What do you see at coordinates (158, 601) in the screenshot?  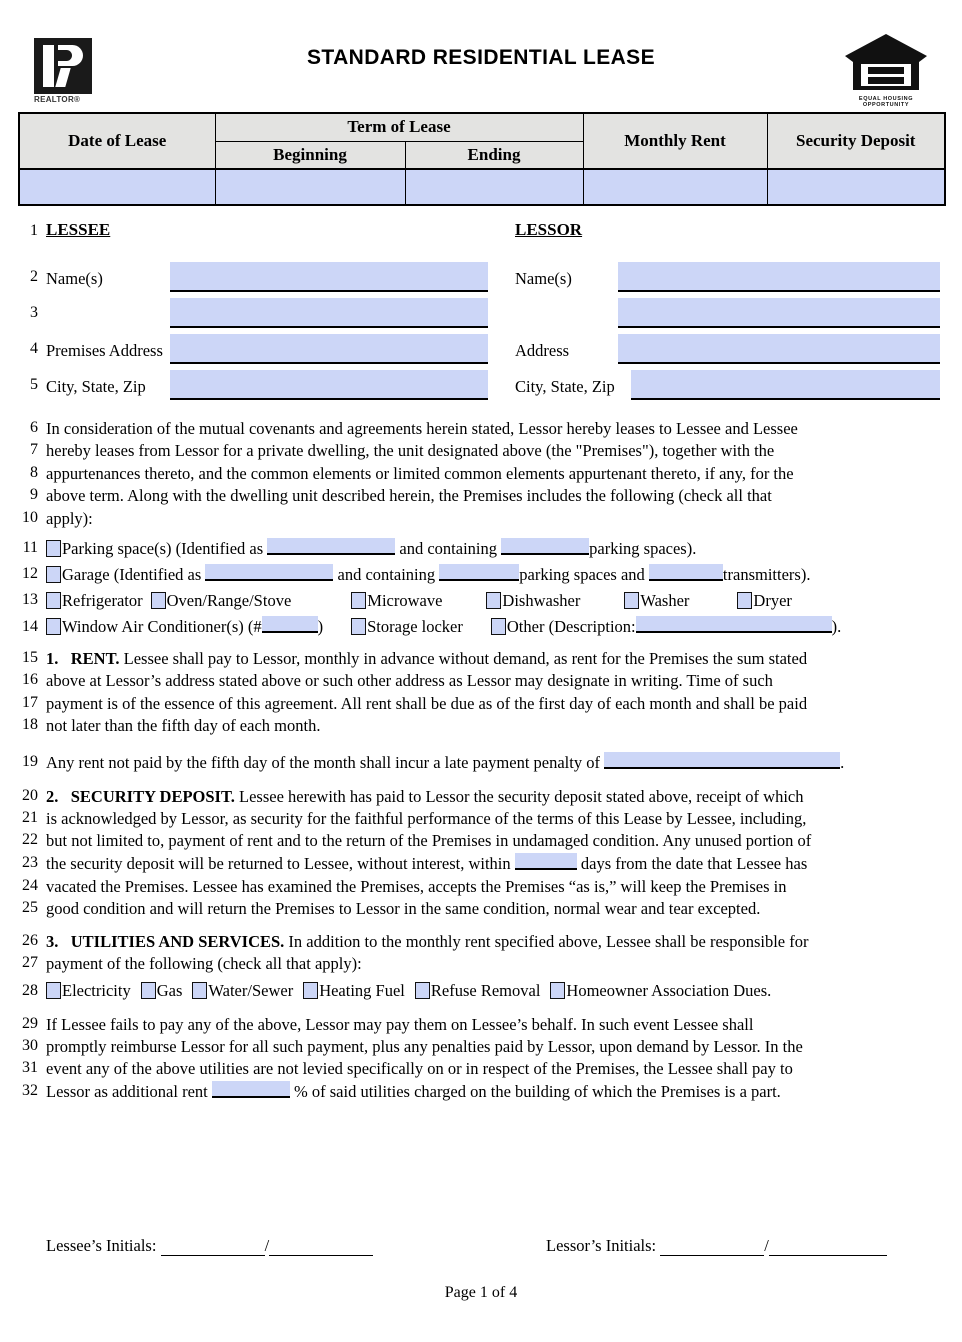 I see `checkbox-oven-range-stove` at bounding box center [158, 601].